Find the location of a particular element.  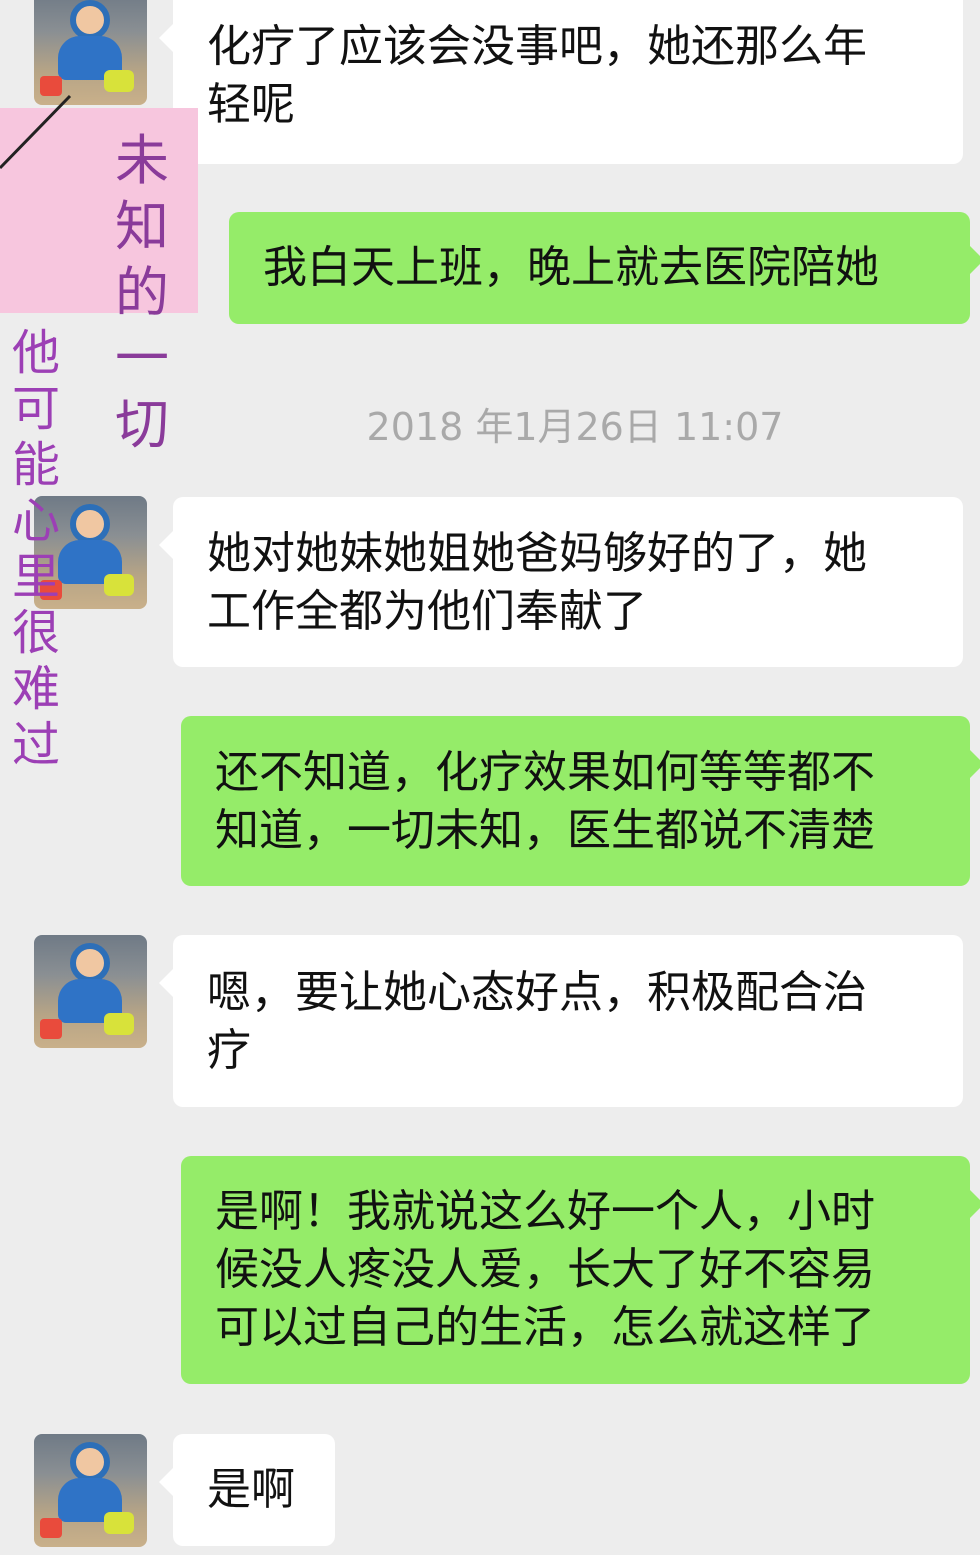

side-note: 他 可 能 心 里 很 难 过 is located at coordinates (35, 549).